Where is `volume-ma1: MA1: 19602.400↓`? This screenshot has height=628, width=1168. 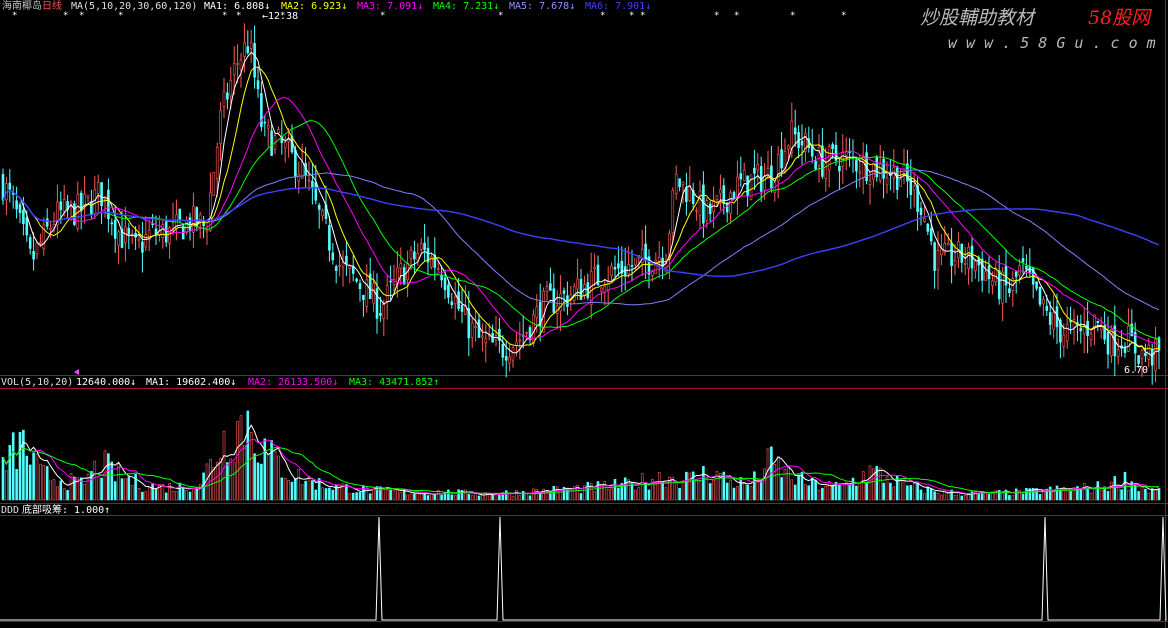
volume-ma1: MA1: 19602.400↓ is located at coordinates (191, 382).